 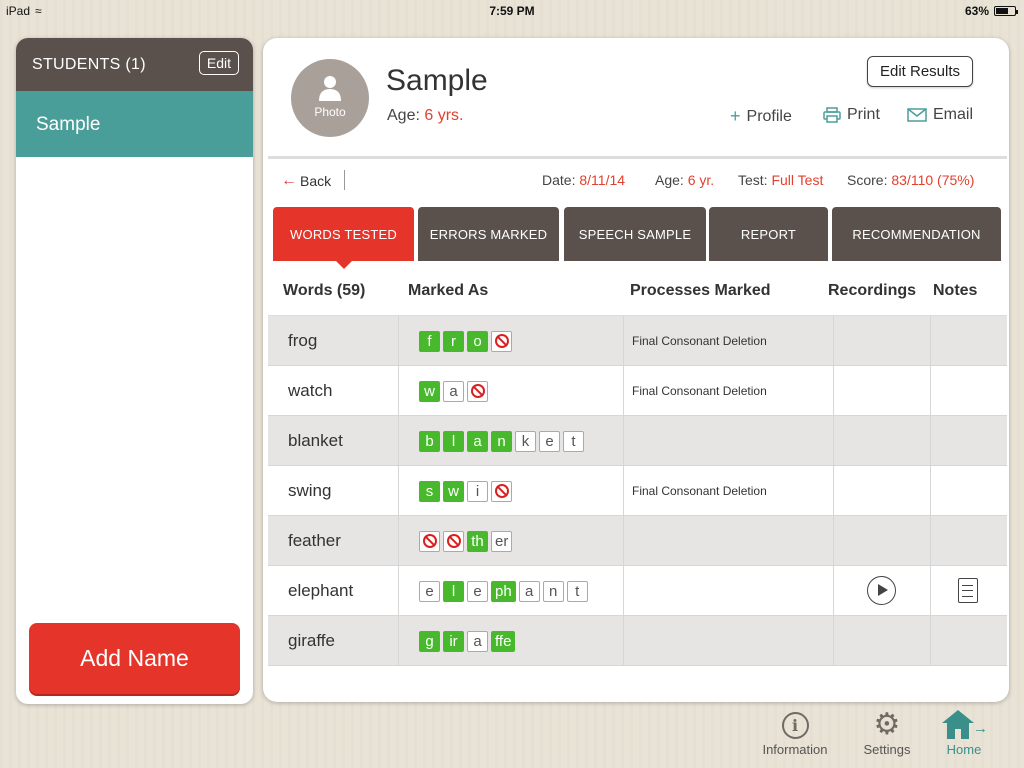 I want to click on status-time: 7:59 PM, so click(x=512, y=11).